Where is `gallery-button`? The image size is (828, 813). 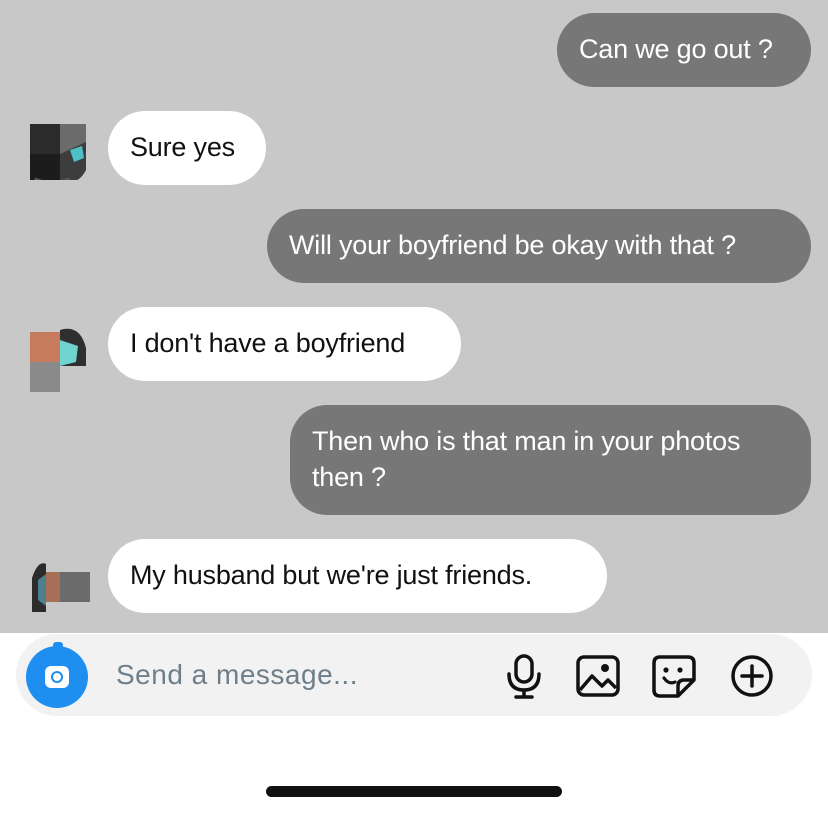
gallery-button is located at coordinates (598, 676).